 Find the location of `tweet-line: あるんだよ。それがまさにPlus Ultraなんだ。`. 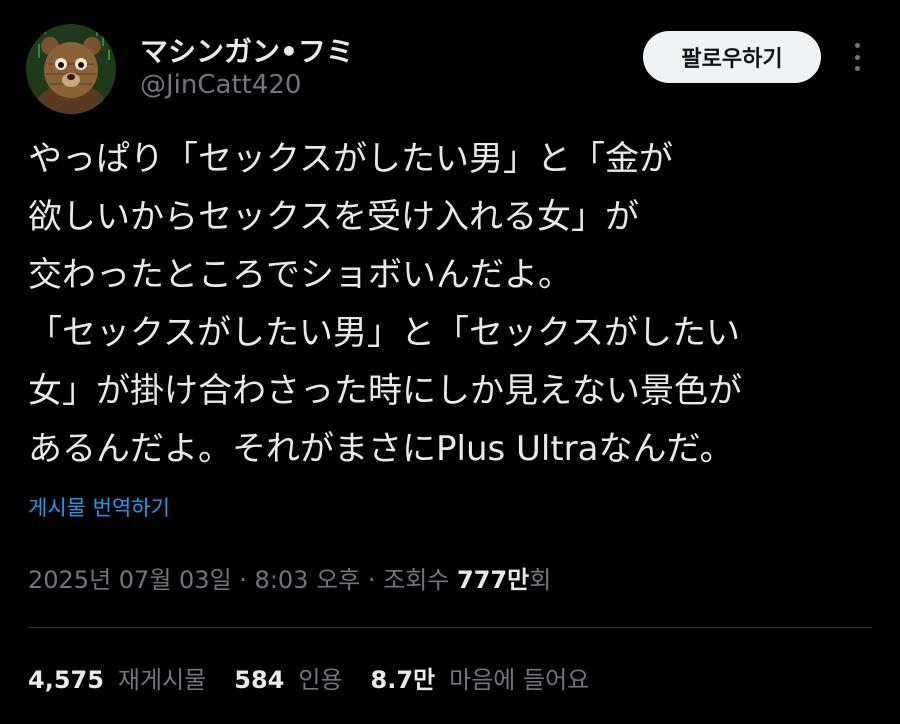

tweet-line: あるんだよ。それがまさにPlus Ultraなんだ。 is located at coordinates (381, 449).